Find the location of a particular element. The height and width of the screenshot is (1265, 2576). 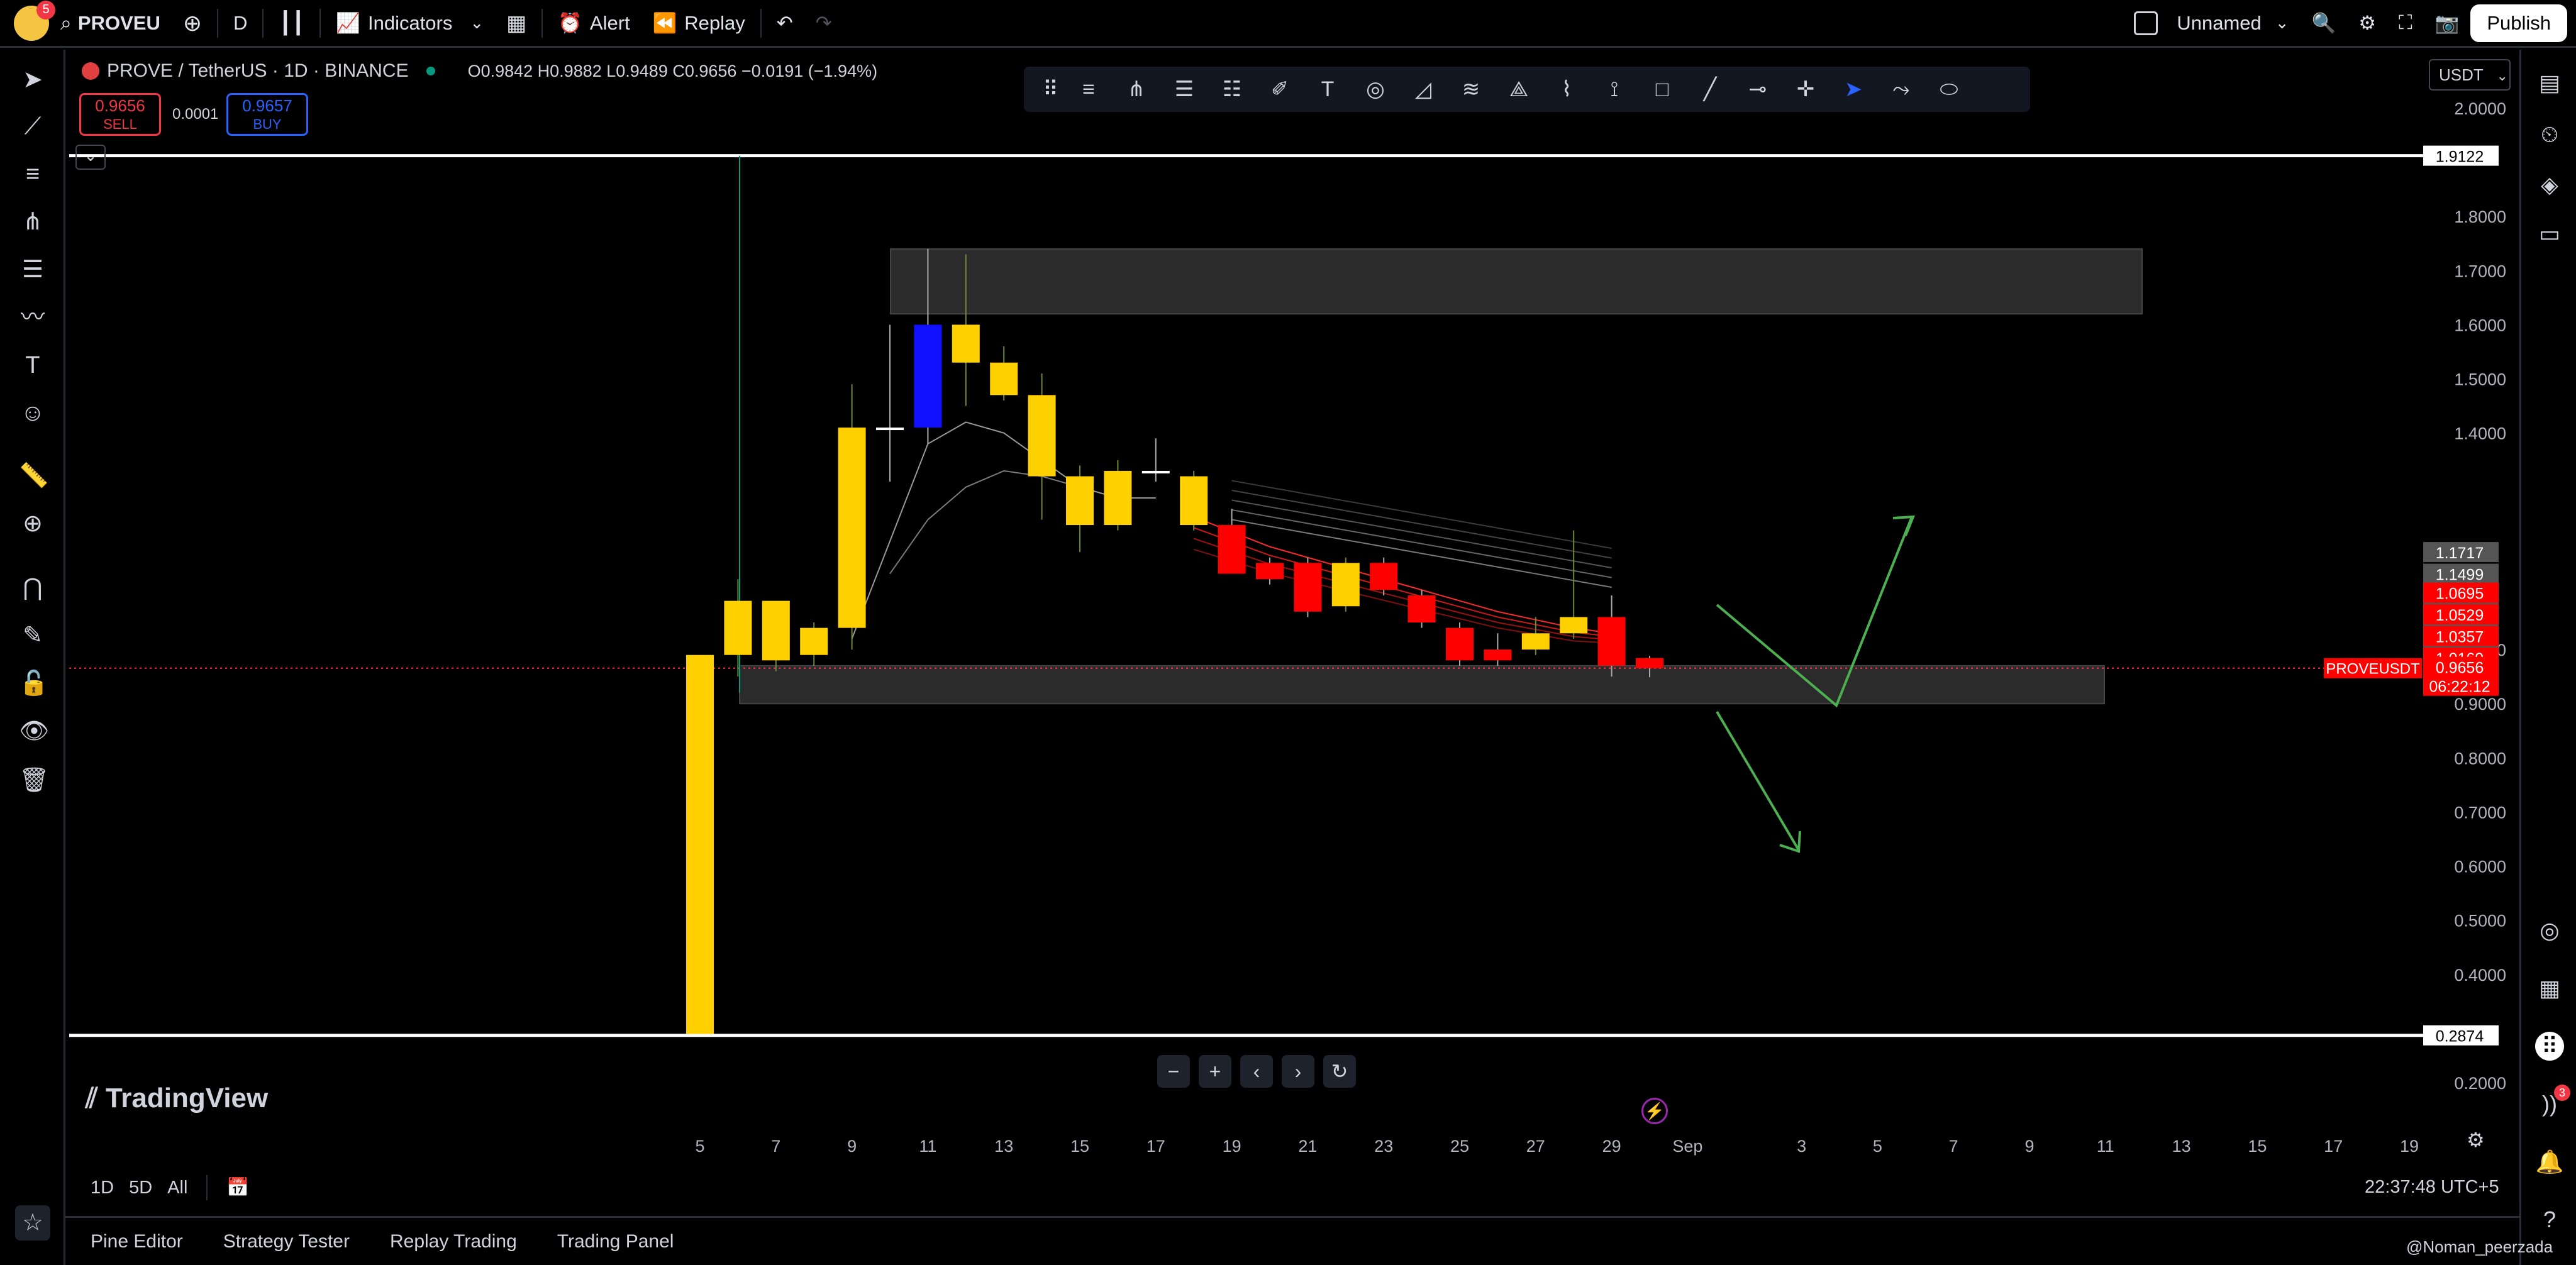

trend-line-icon: ⟋ is located at coordinates (33, 126).